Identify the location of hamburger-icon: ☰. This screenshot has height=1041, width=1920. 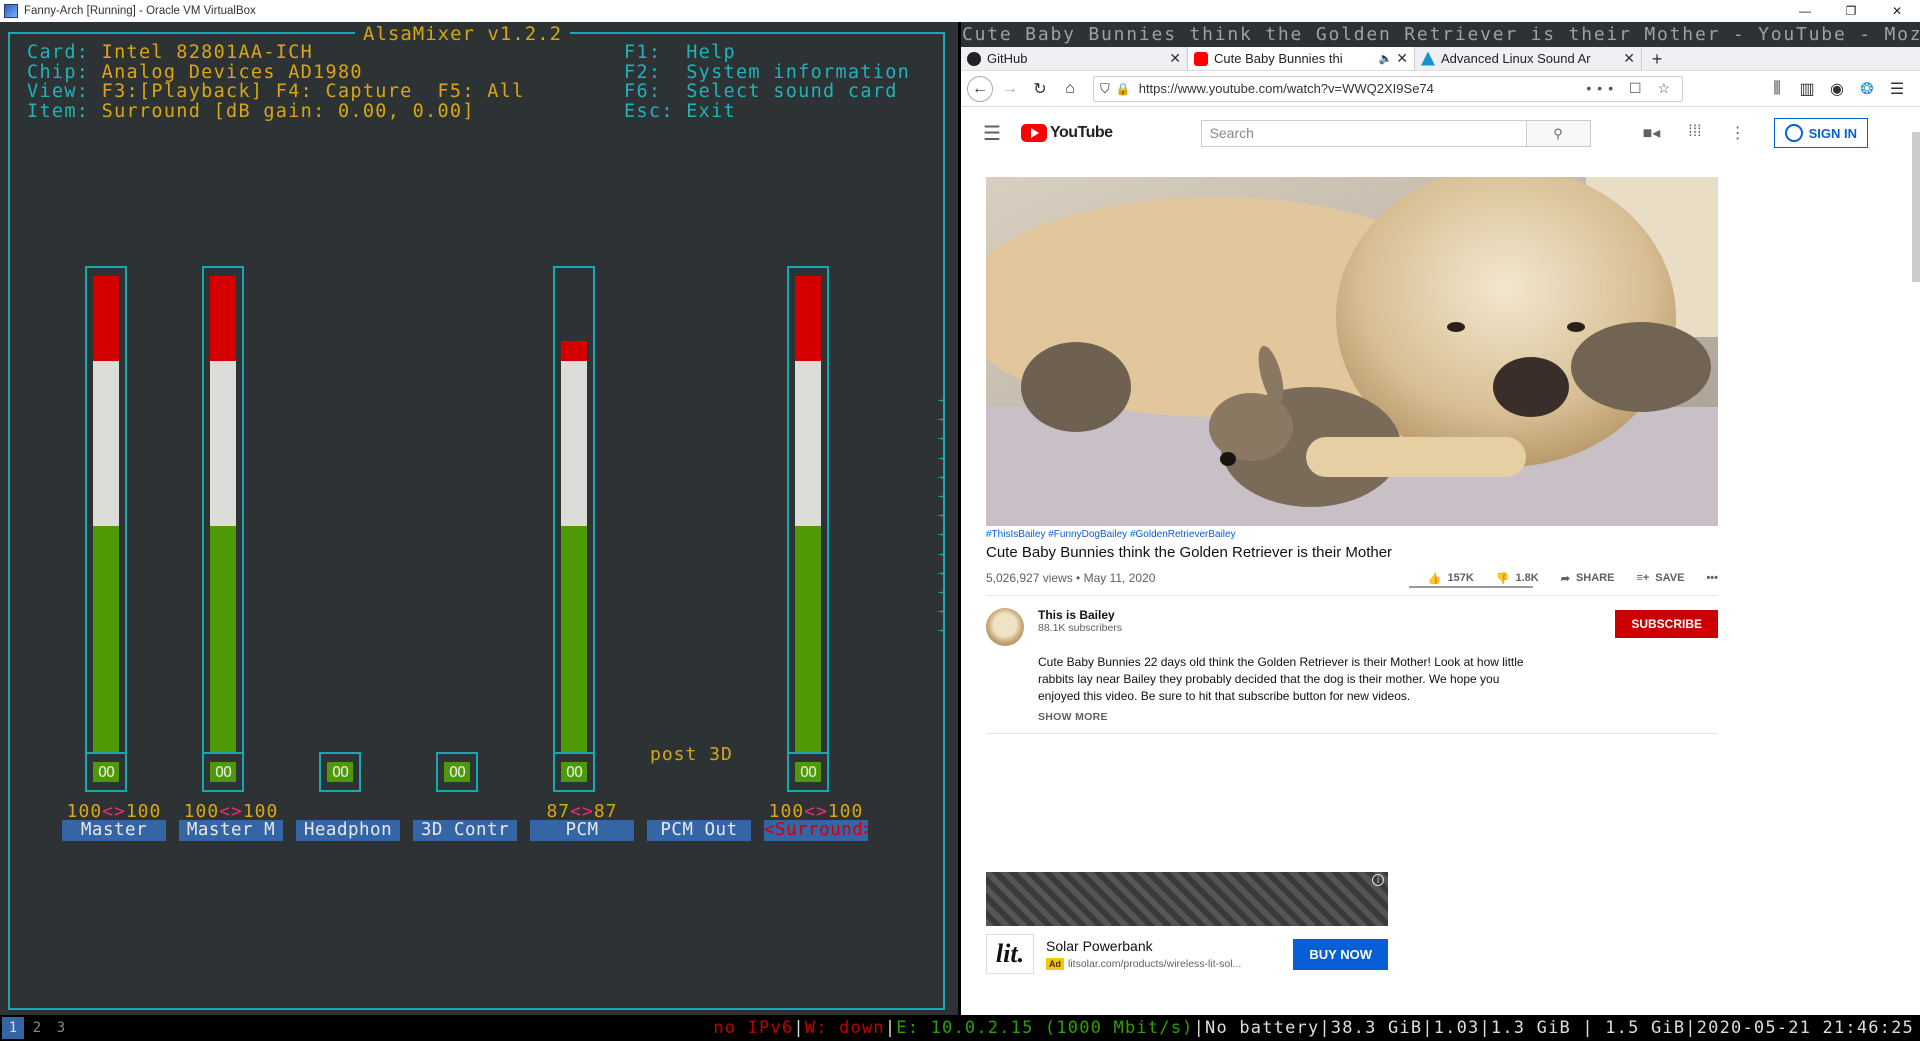
(998, 133).